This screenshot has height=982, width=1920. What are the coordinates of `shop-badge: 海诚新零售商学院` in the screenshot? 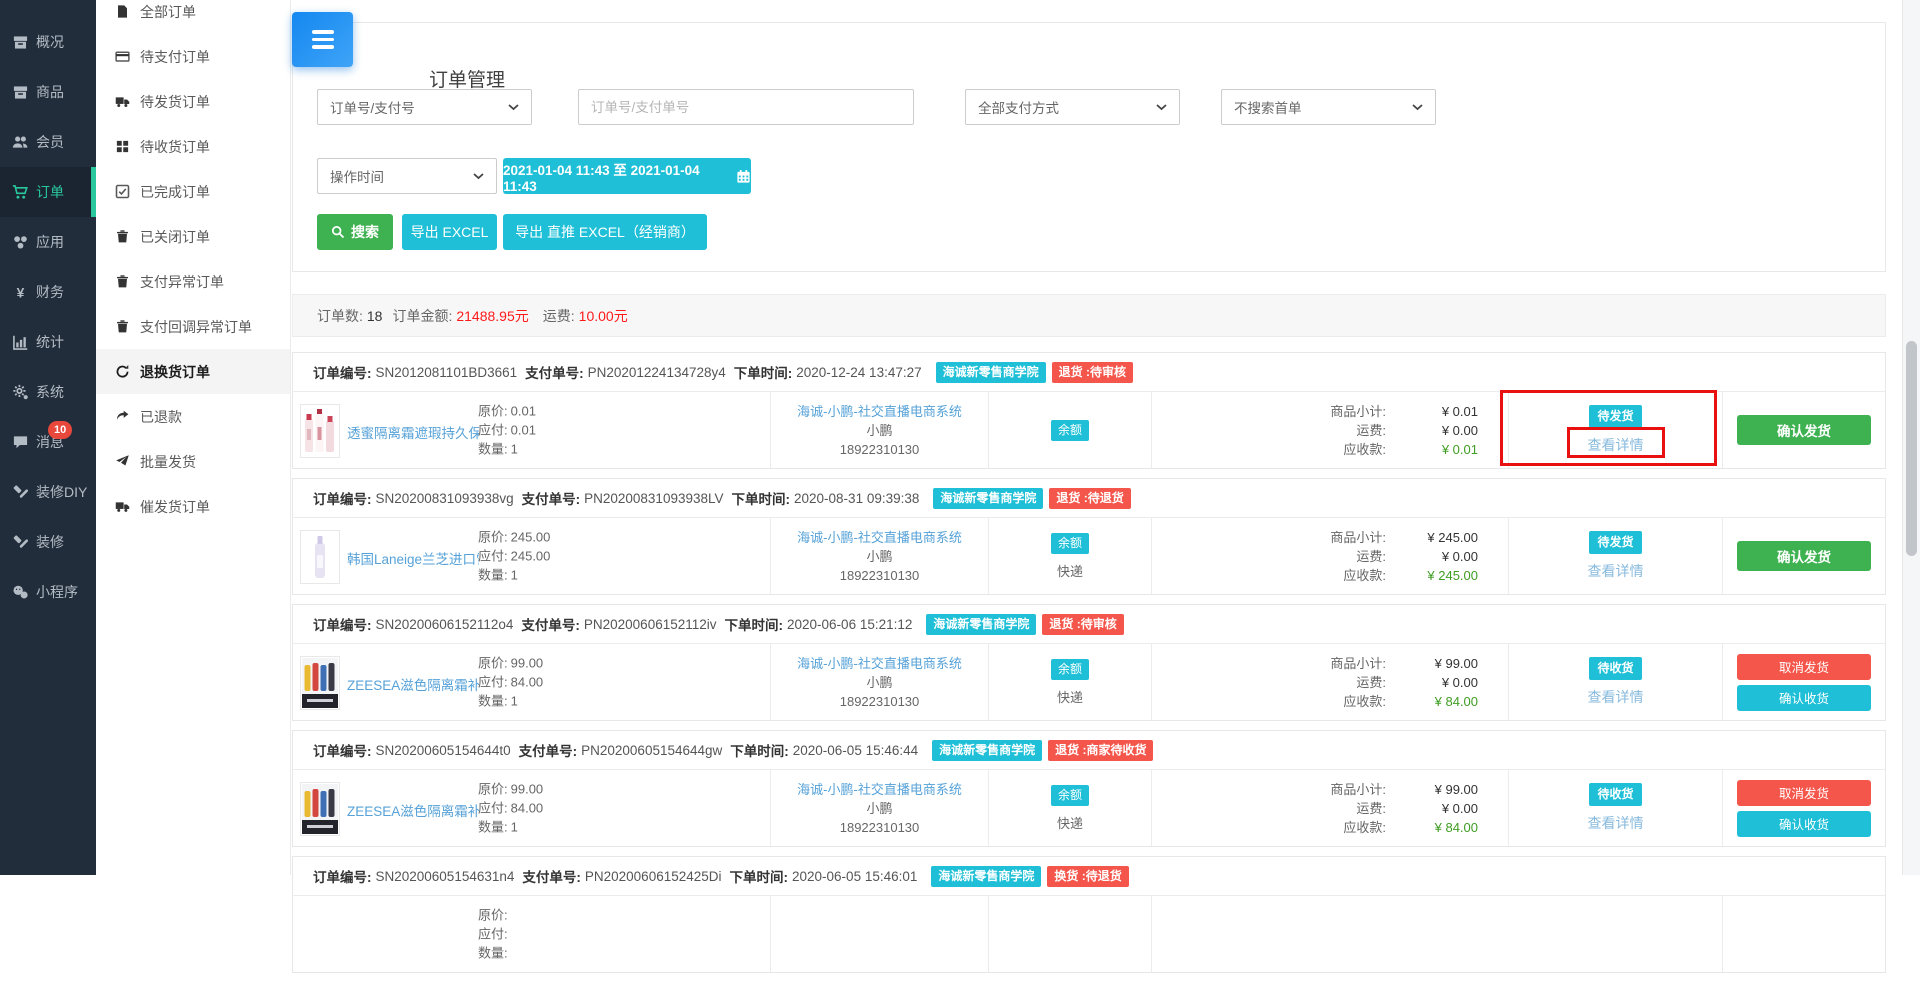 It's located at (988, 498).